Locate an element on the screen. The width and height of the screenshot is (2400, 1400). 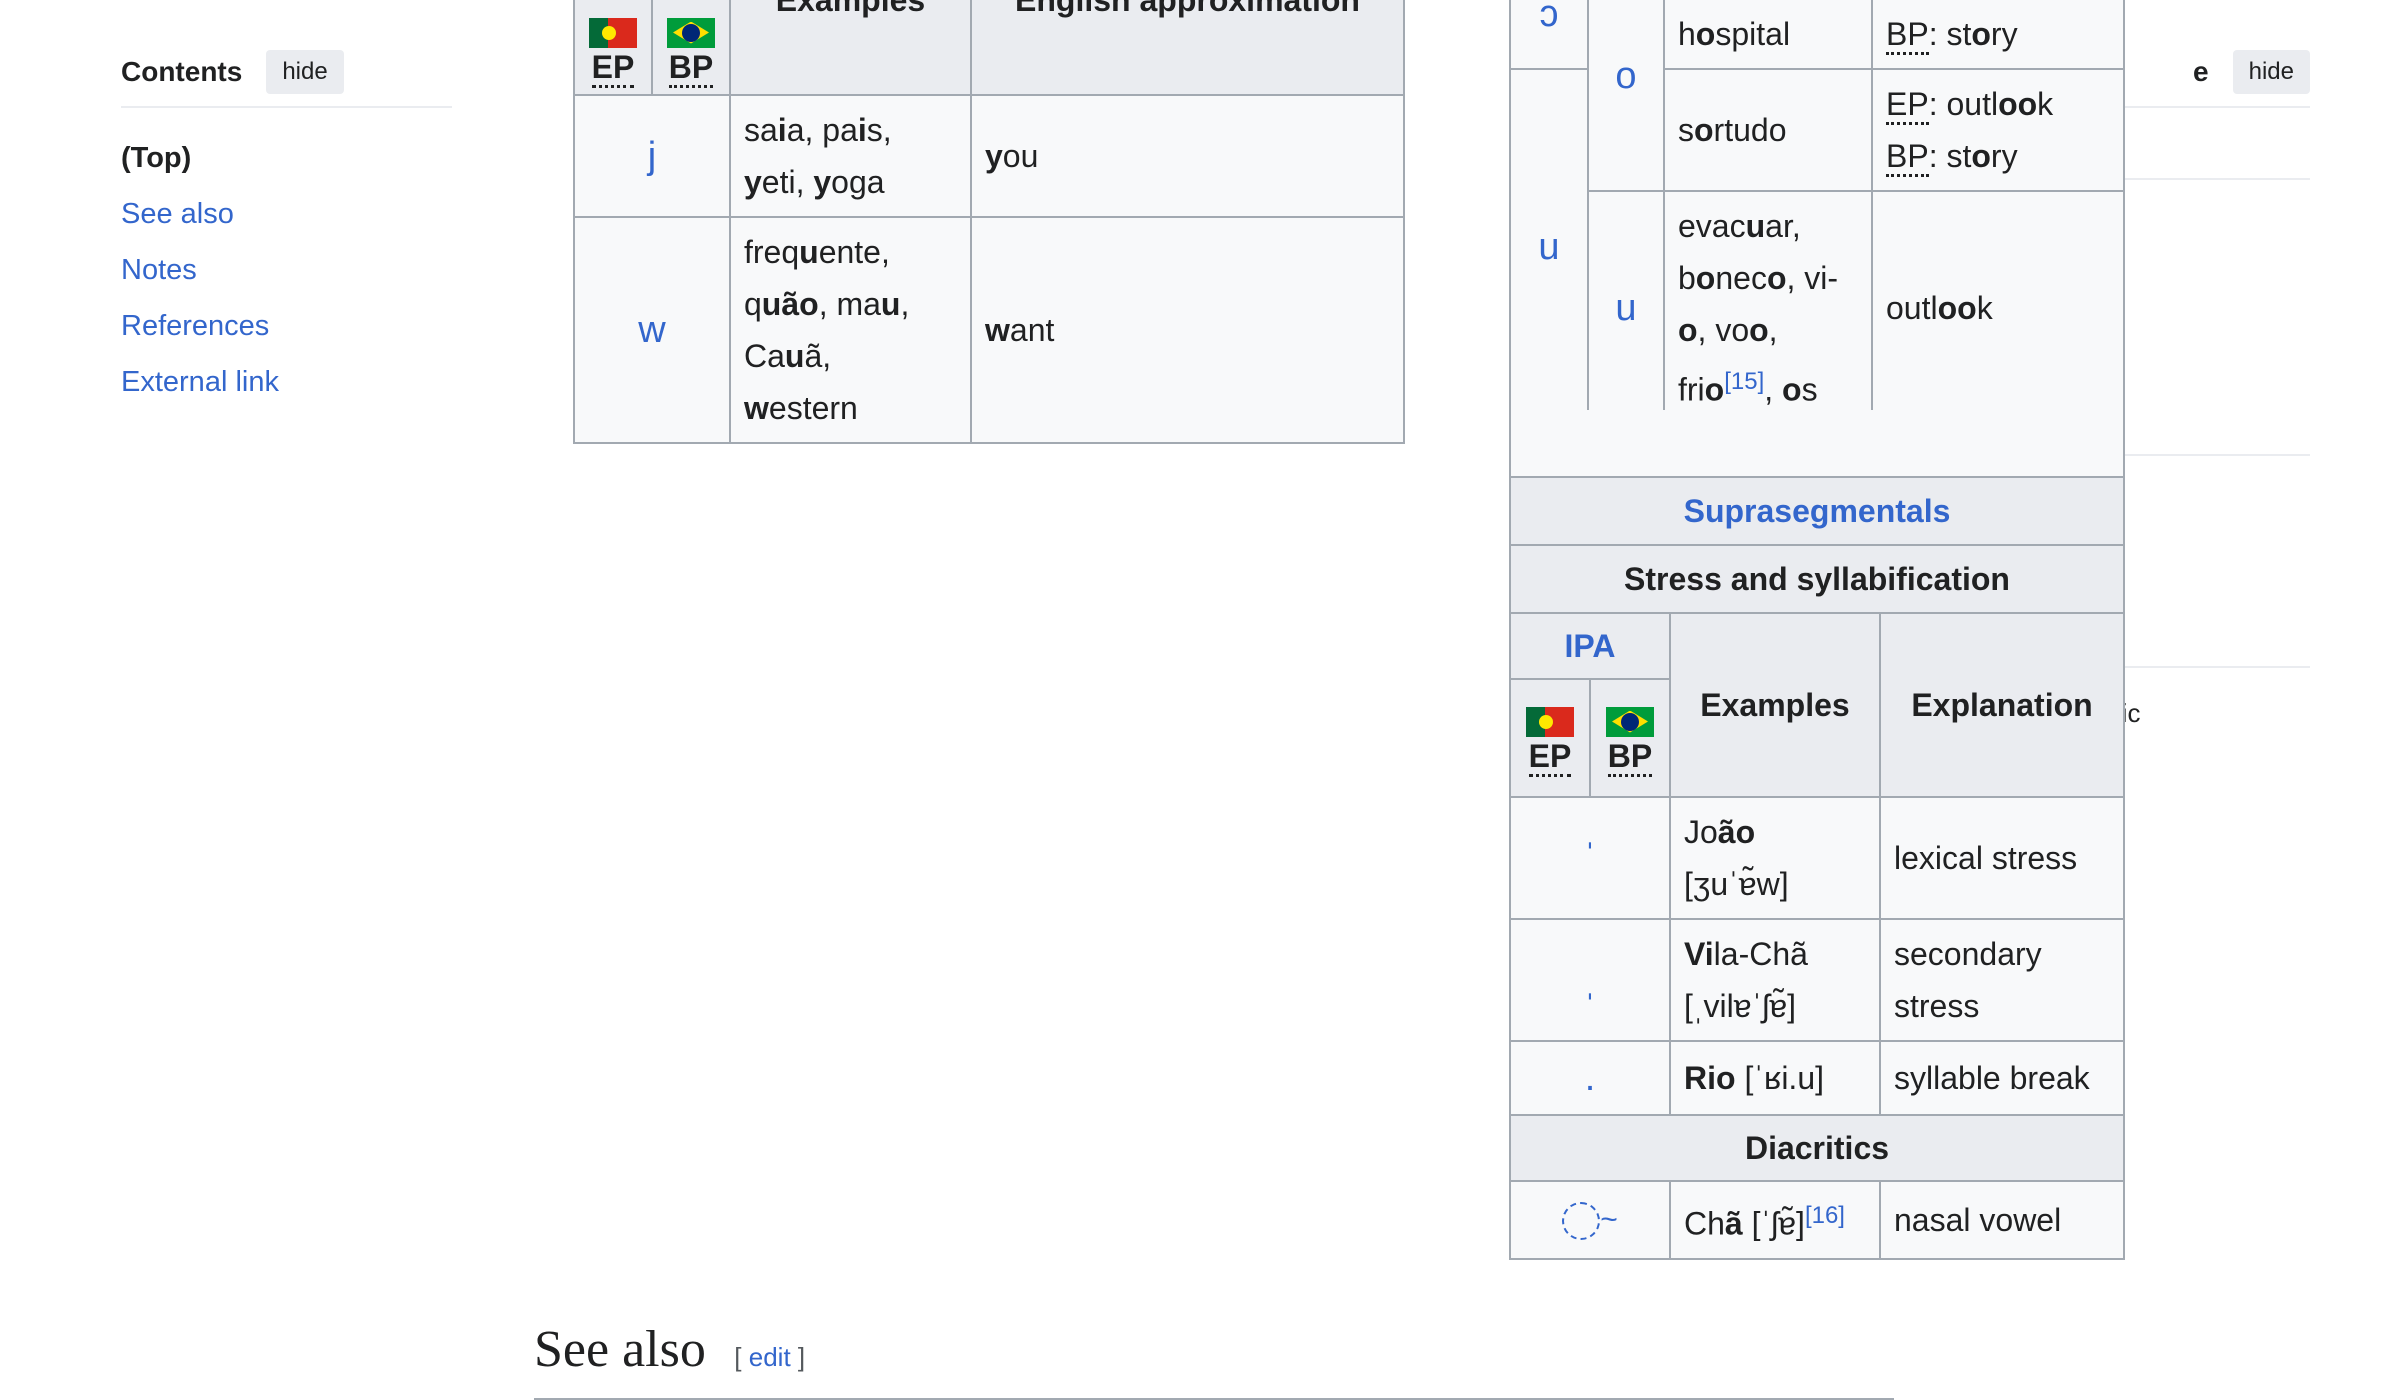
symbol-text: ˈ is located at coordinates (1590, 858).